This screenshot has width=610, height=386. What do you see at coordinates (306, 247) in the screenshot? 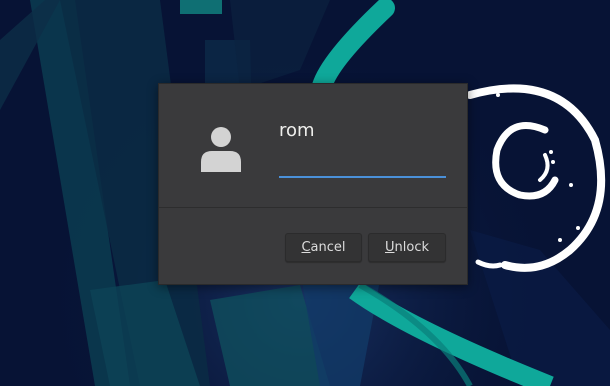
I see `cancel-mnemonic: C` at bounding box center [306, 247].